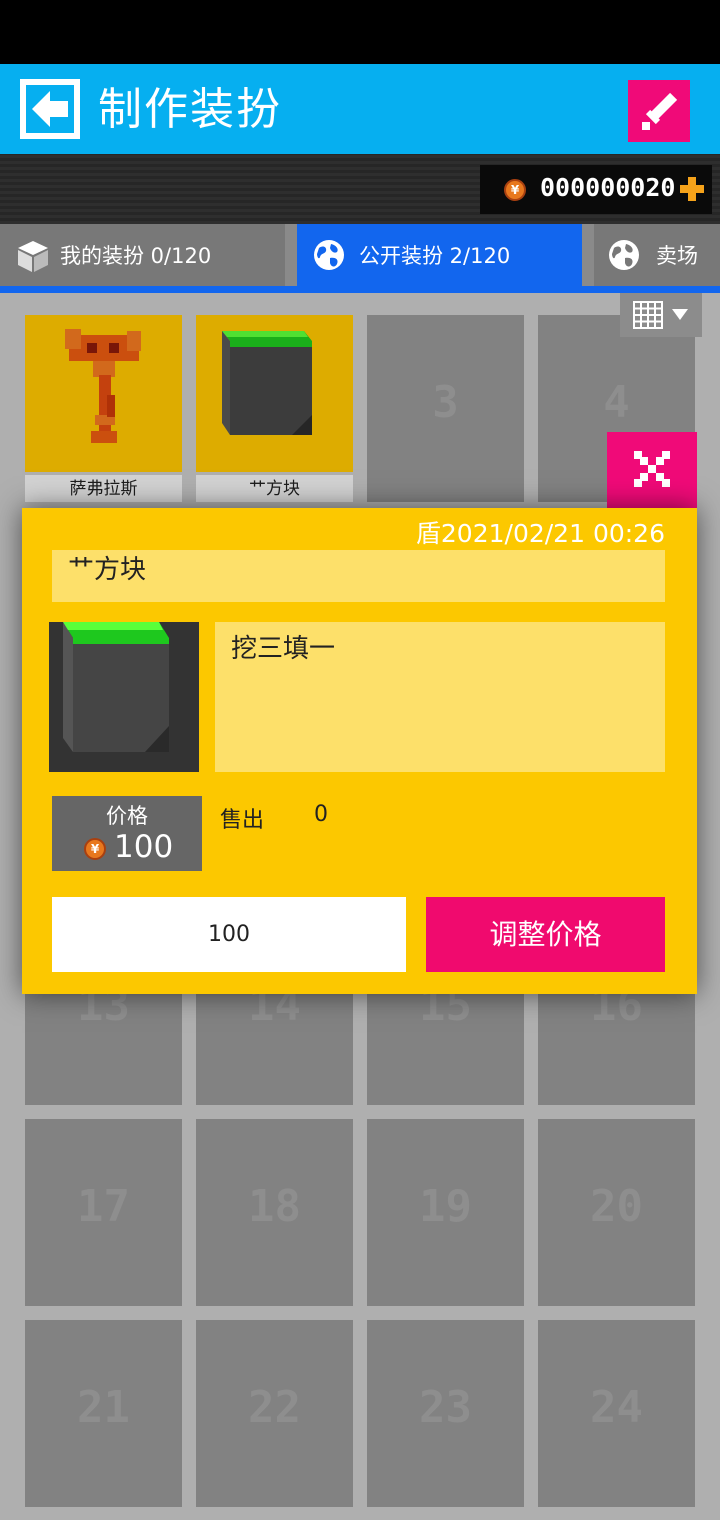 This screenshot has height=1520, width=720. What do you see at coordinates (608, 187) in the screenshot?
I see `coin-value: 000000020` at bounding box center [608, 187].